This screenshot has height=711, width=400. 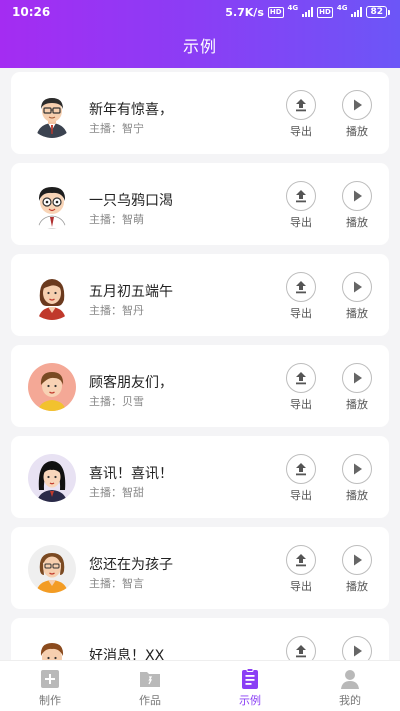 I want to click on tab-label: 示例, so click(x=250, y=700).